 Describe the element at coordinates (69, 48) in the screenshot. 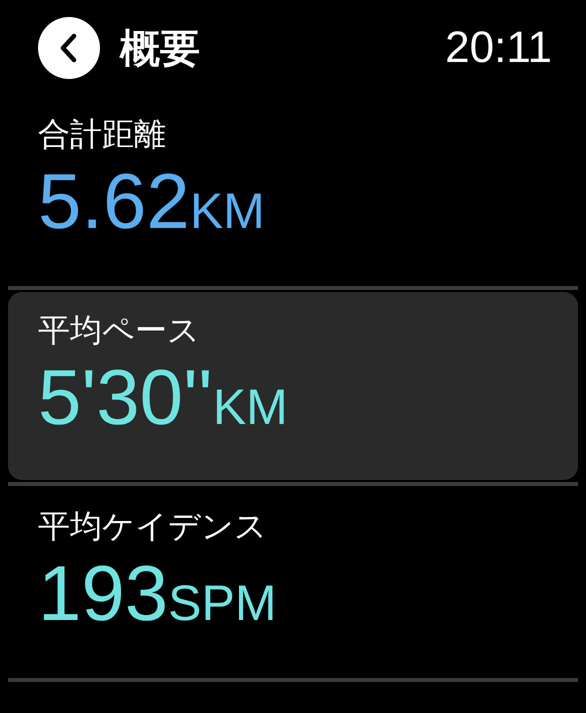

I see `chevron-left-icon` at that location.